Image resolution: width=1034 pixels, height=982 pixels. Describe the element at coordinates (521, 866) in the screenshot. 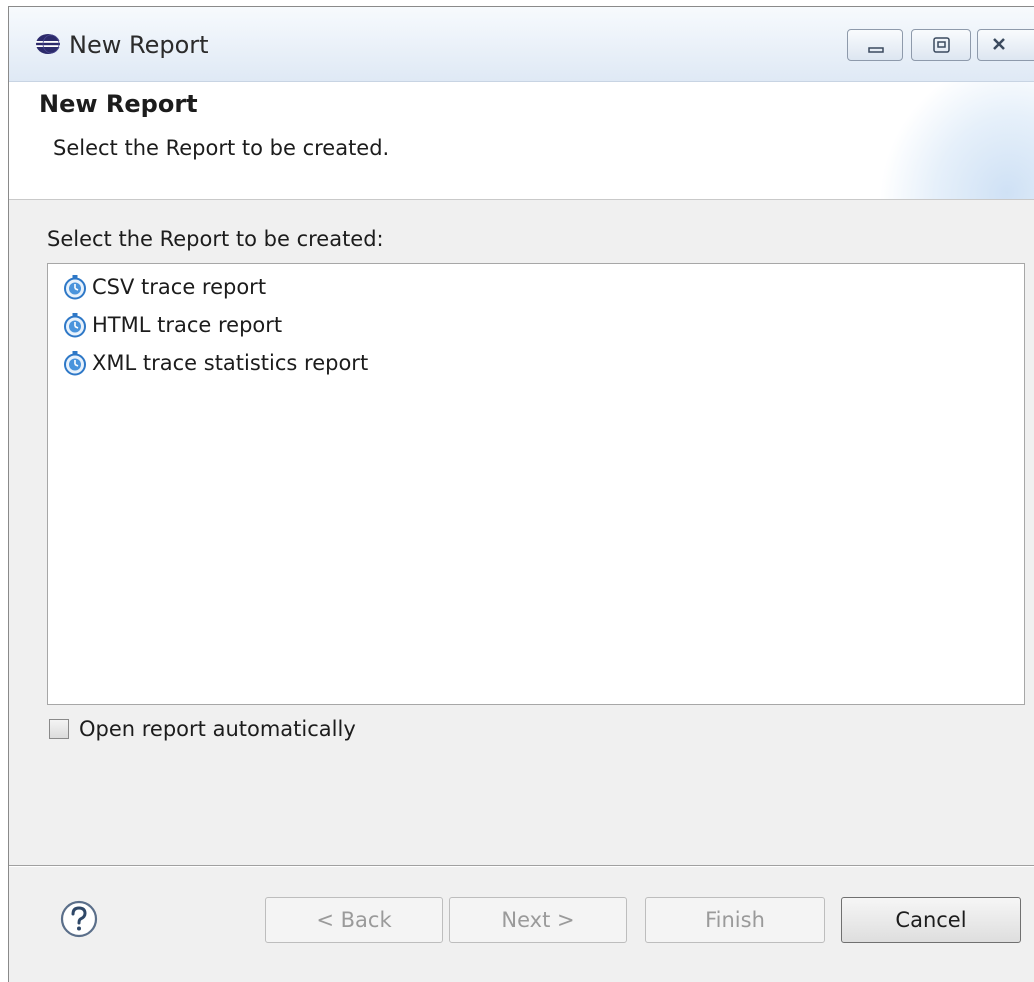

I see `footer-separator` at that location.